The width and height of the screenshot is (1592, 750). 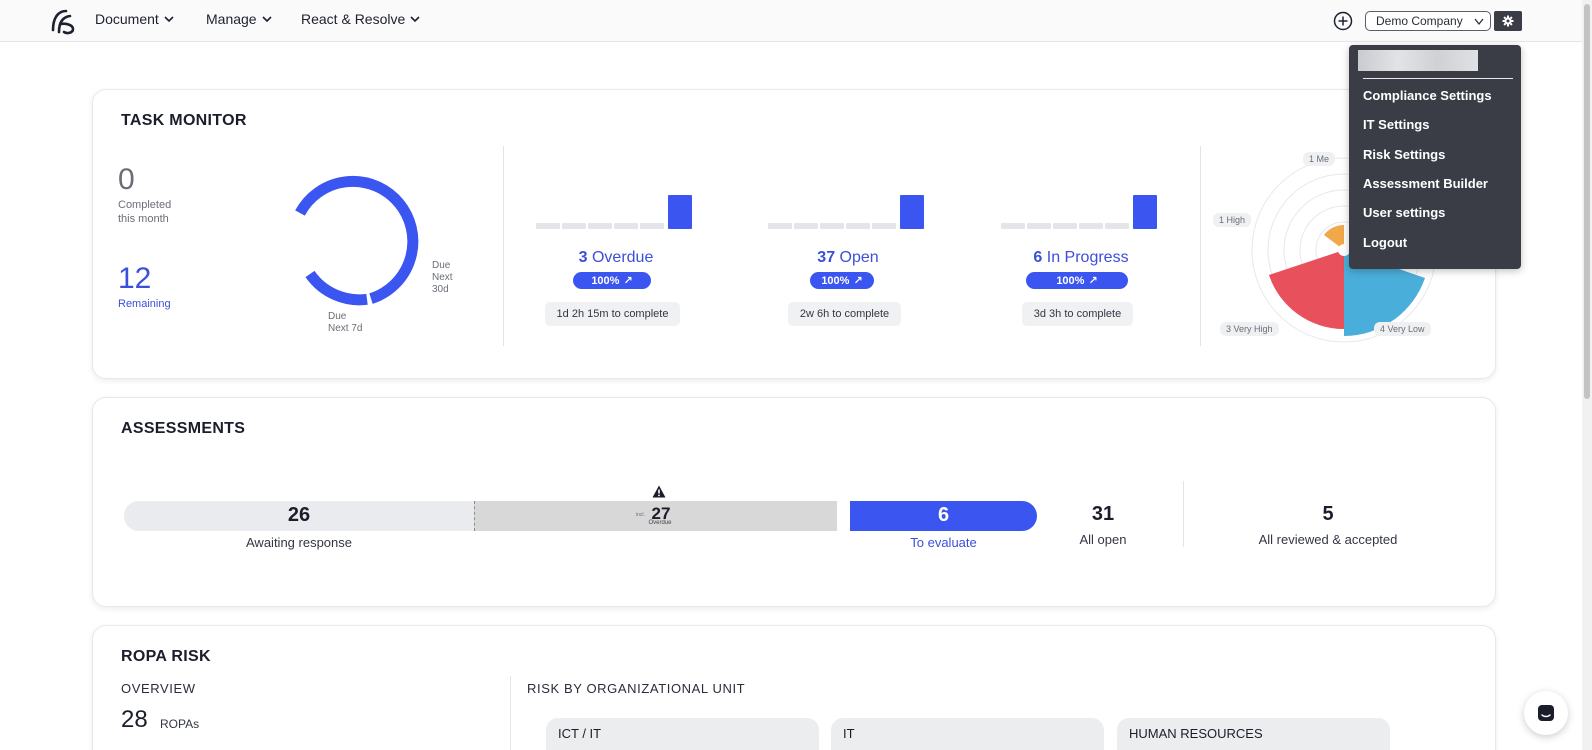 I want to click on metric-title: 6 In Progress, so click(x=1081, y=258).